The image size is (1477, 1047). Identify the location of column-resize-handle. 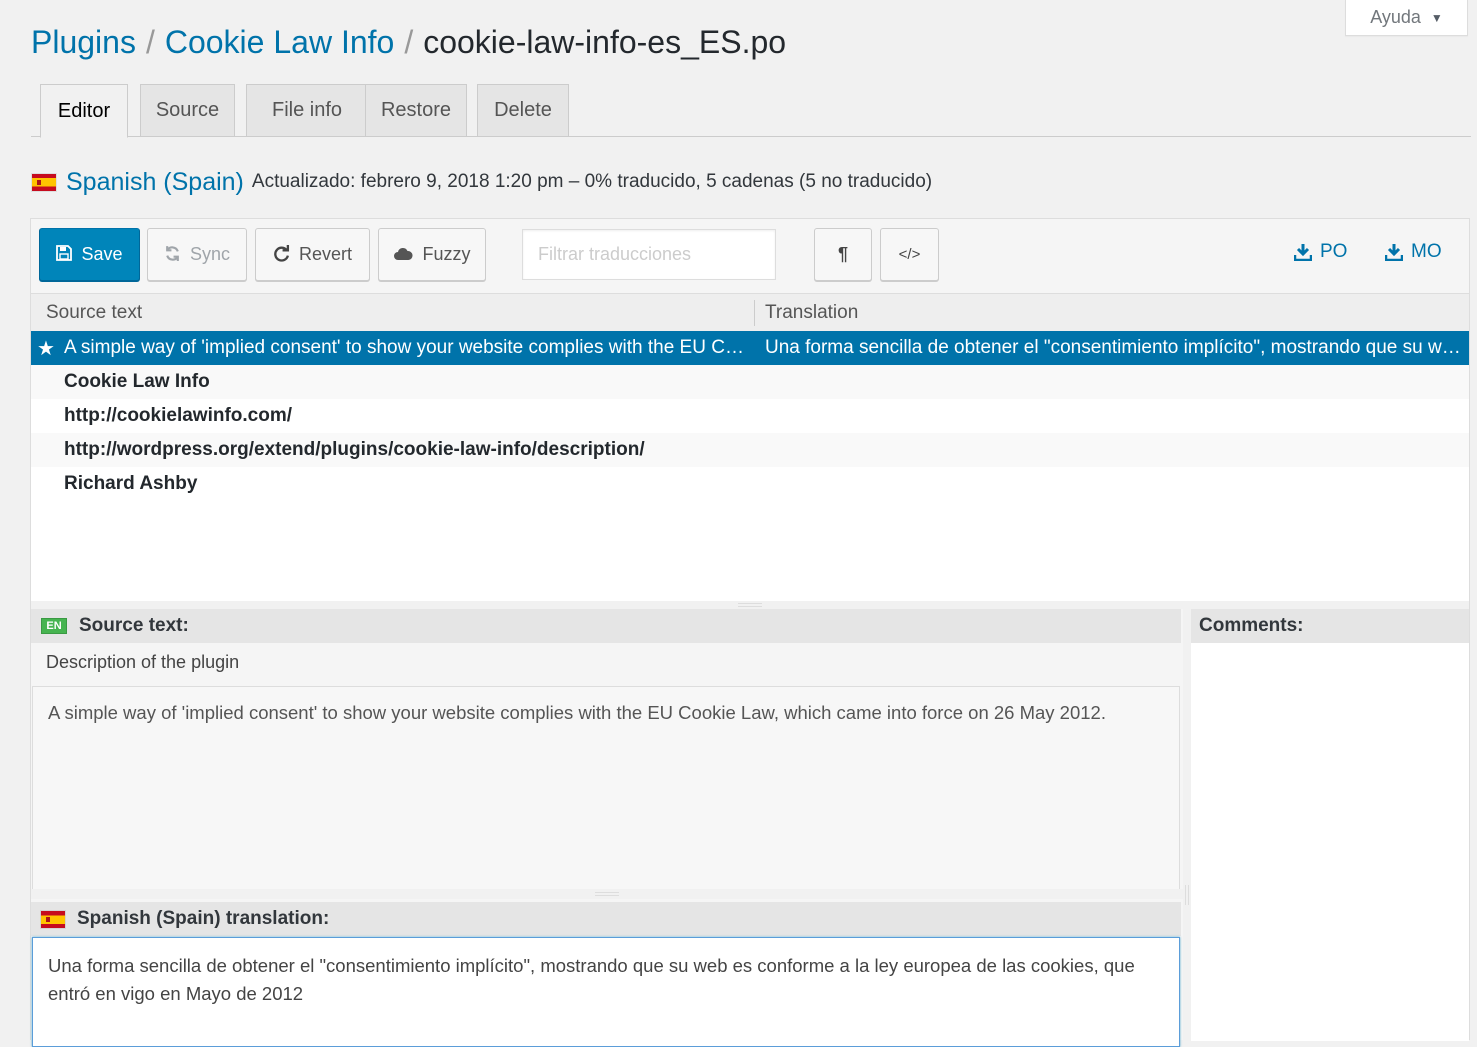
(754, 313).